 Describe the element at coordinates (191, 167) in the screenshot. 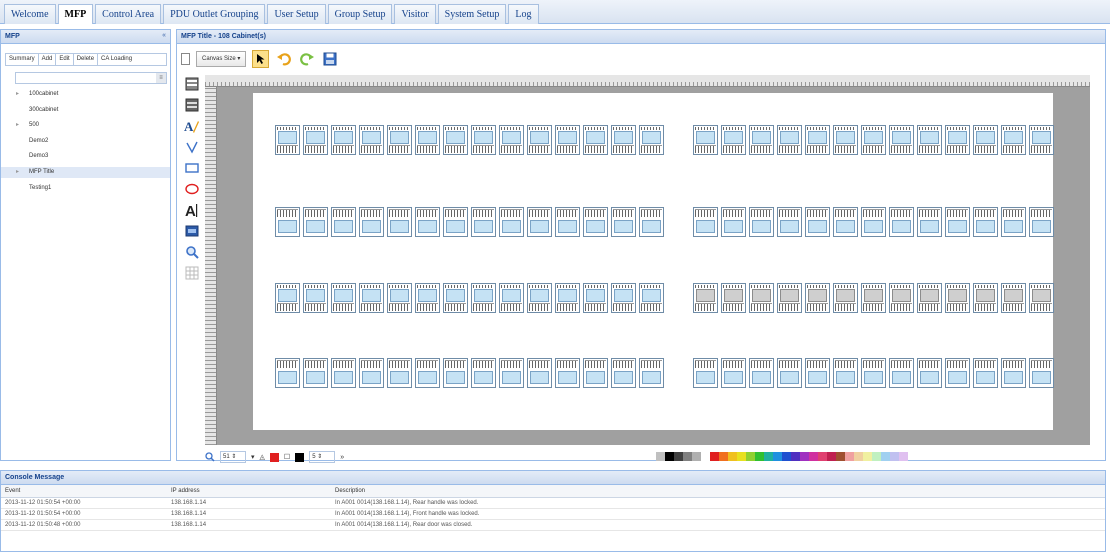

I see `rectangle-tool-button` at that location.